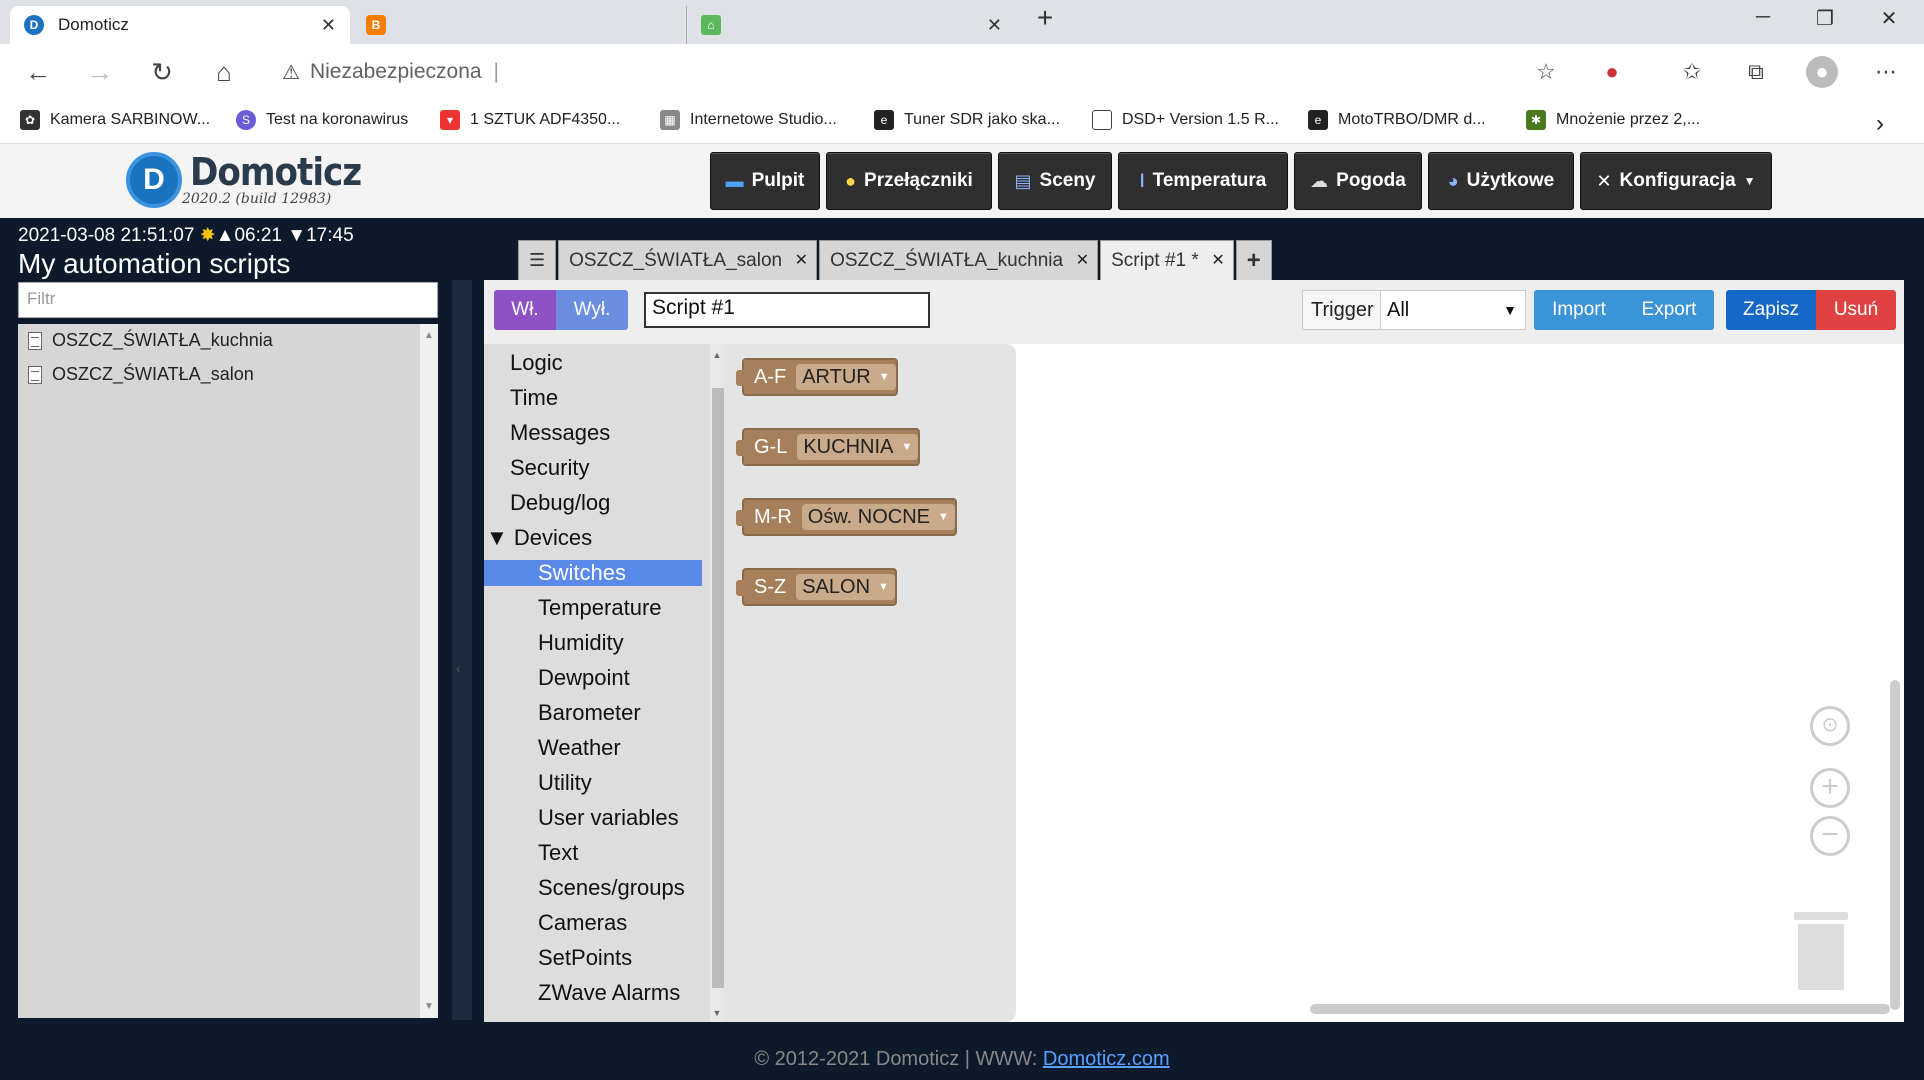 The image size is (1924, 1080). Describe the element at coordinates (537, 260) in the screenshot. I see `tabs-menu-icon: ☰` at that location.